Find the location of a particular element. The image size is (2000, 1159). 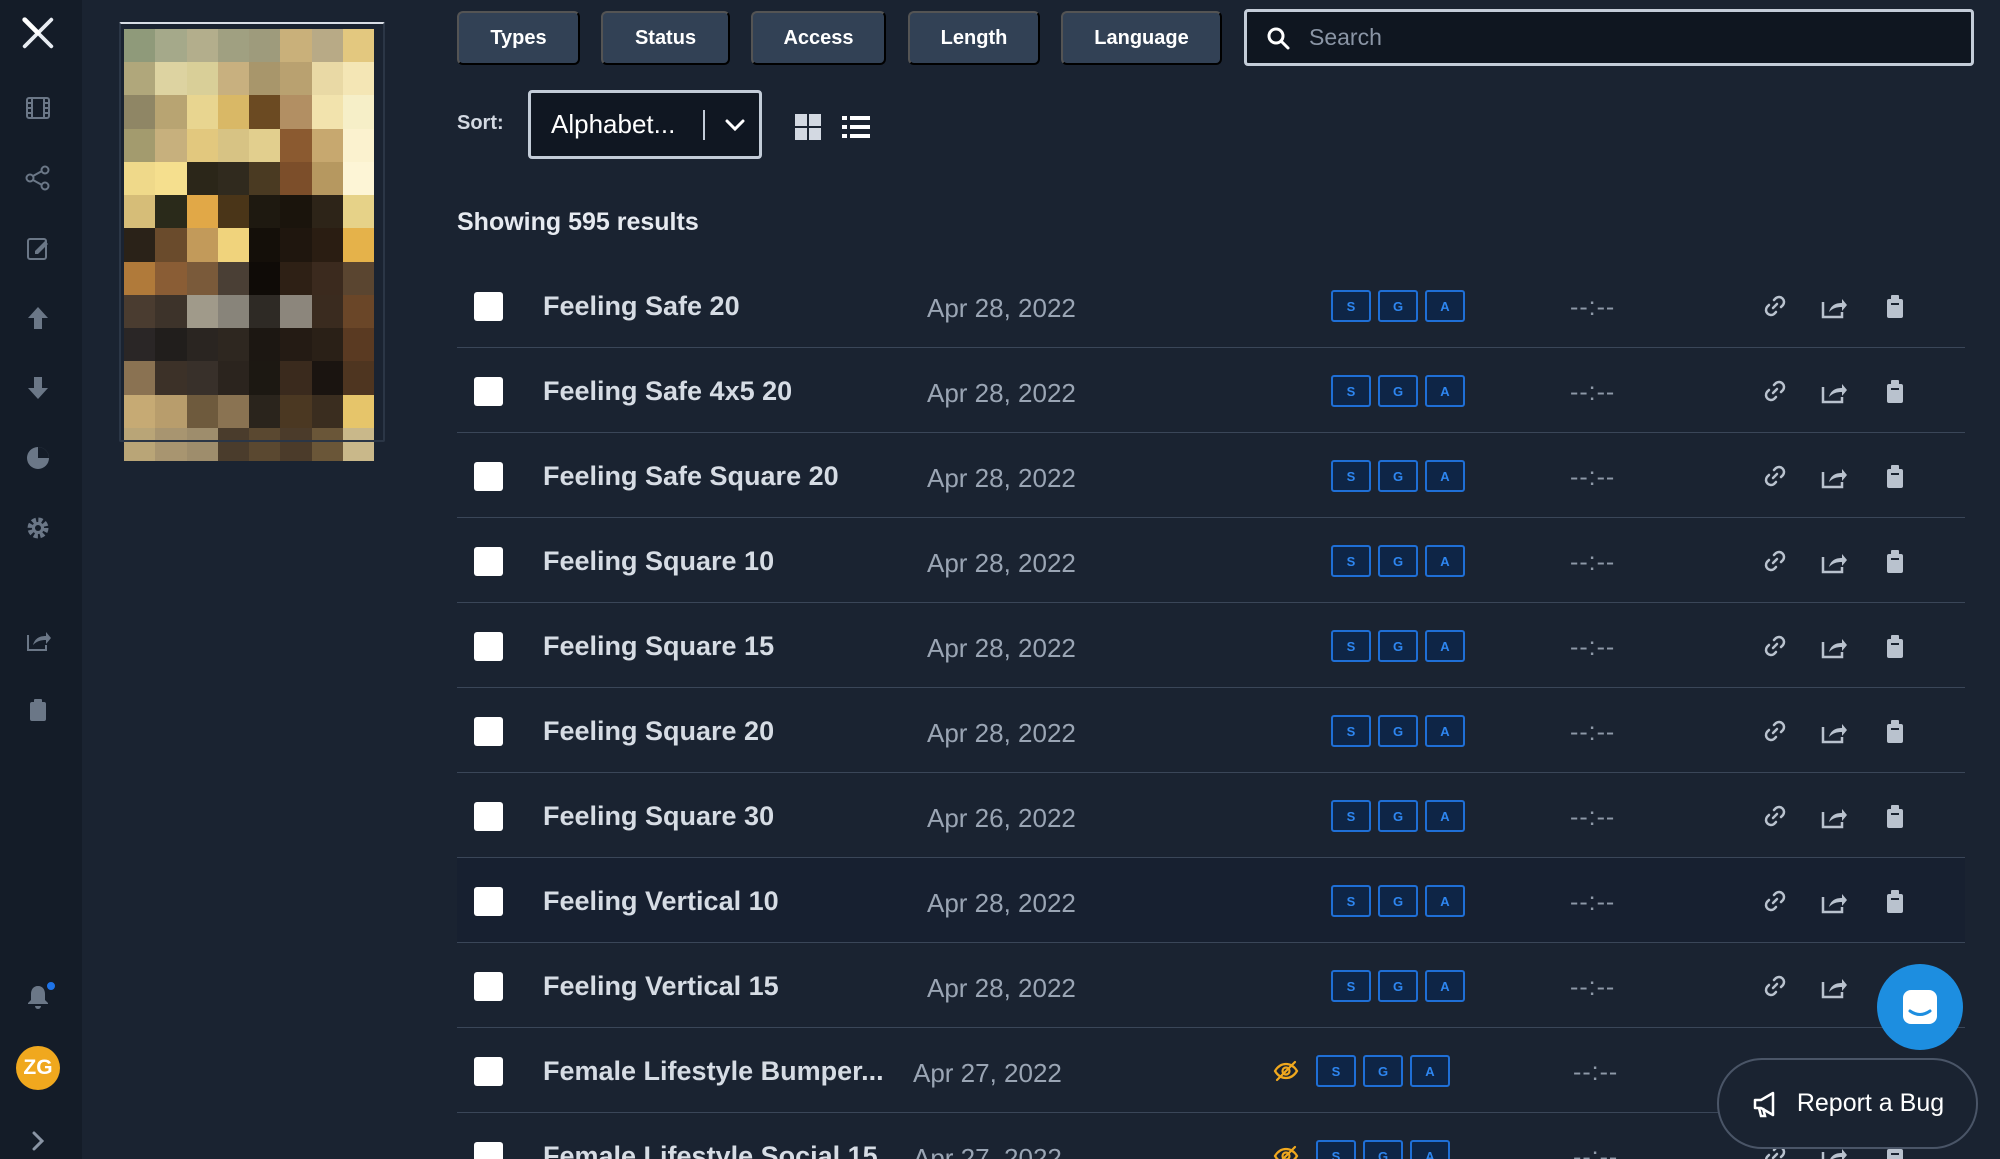

chat-launcher-button is located at coordinates (1920, 1007).